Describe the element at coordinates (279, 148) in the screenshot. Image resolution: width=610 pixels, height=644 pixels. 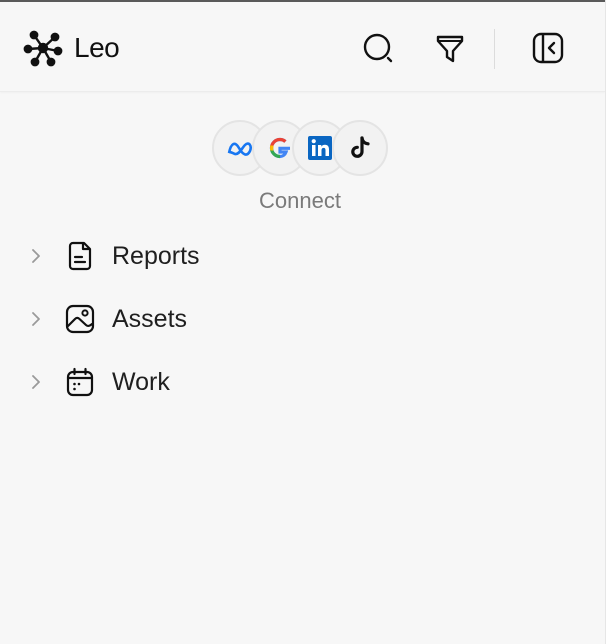
I see `google-icon` at that location.